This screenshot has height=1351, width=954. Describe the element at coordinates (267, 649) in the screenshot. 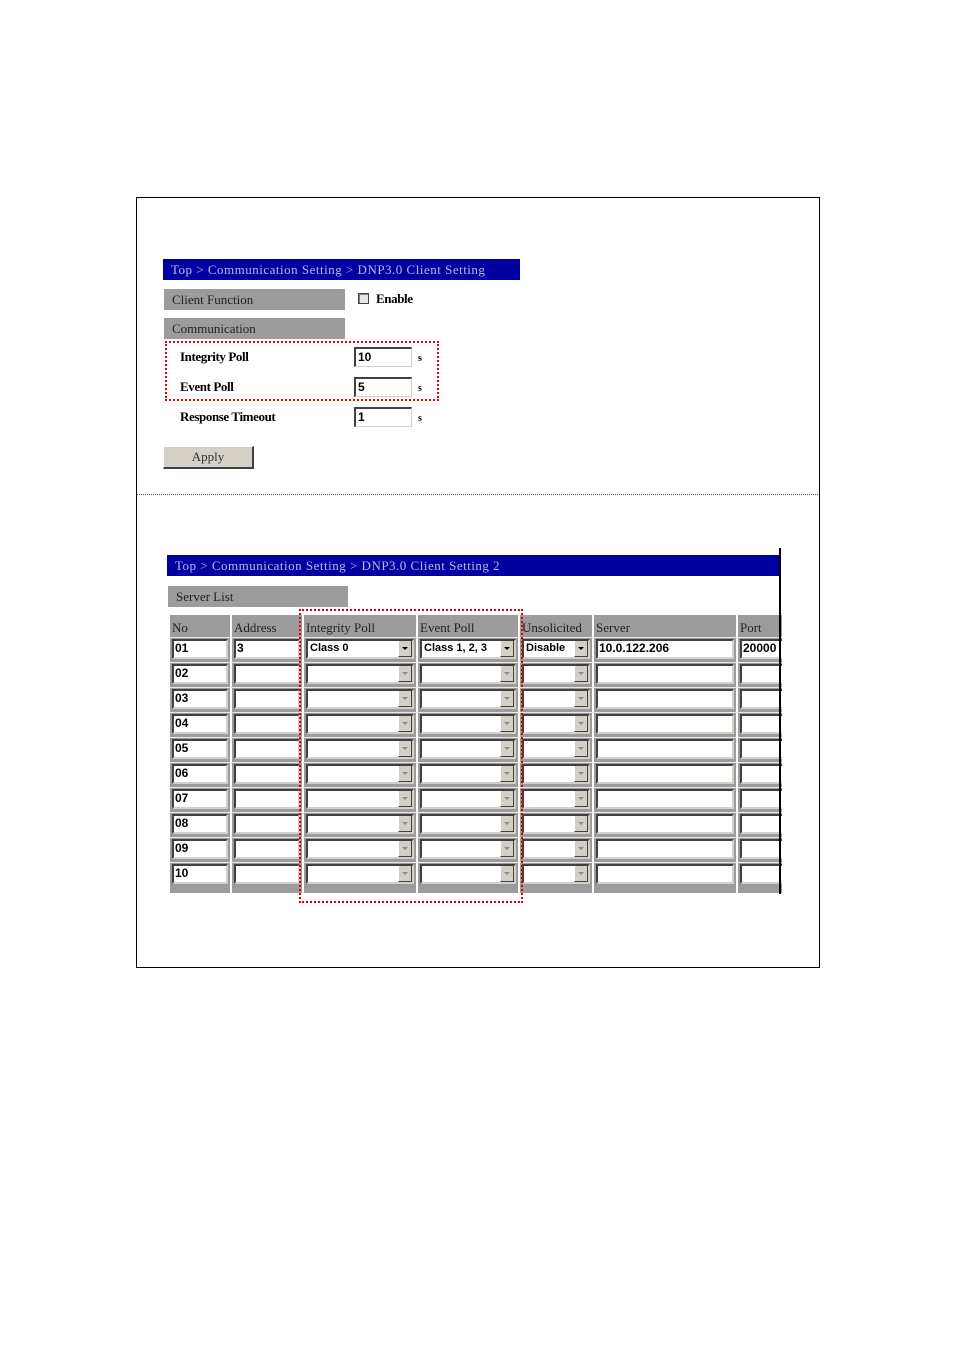

I see `address-input: 3` at that location.